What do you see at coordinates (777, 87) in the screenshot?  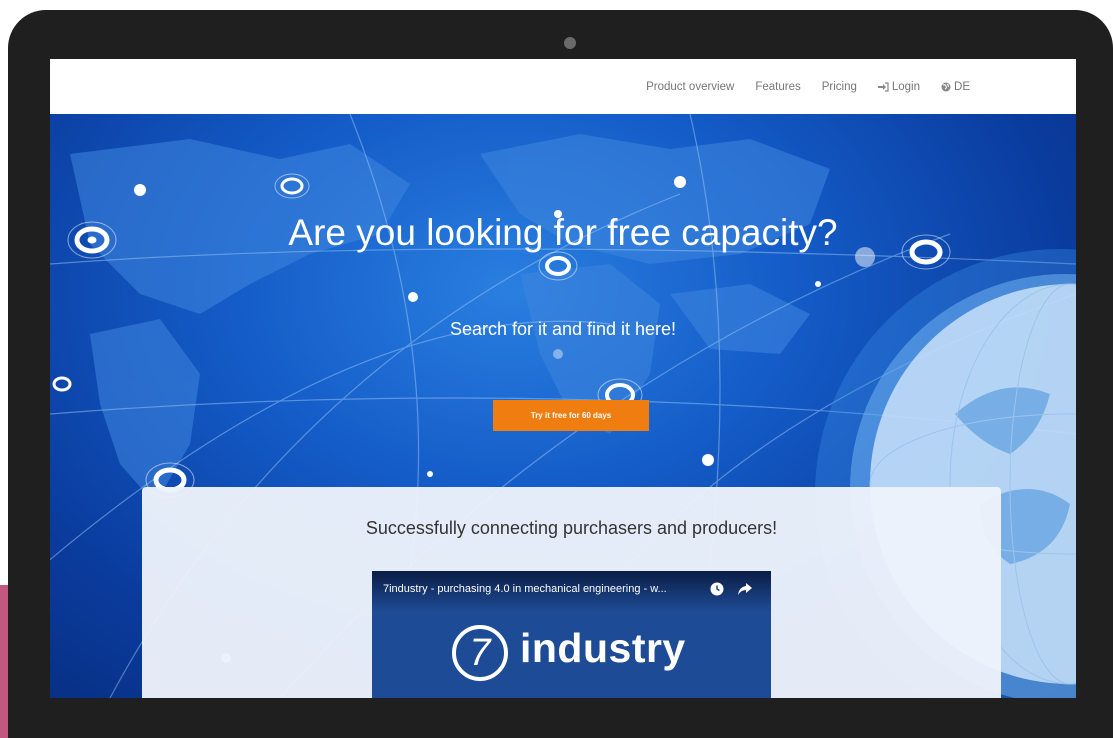 I see `nav-features: Features` at bounding box center [777, 87].